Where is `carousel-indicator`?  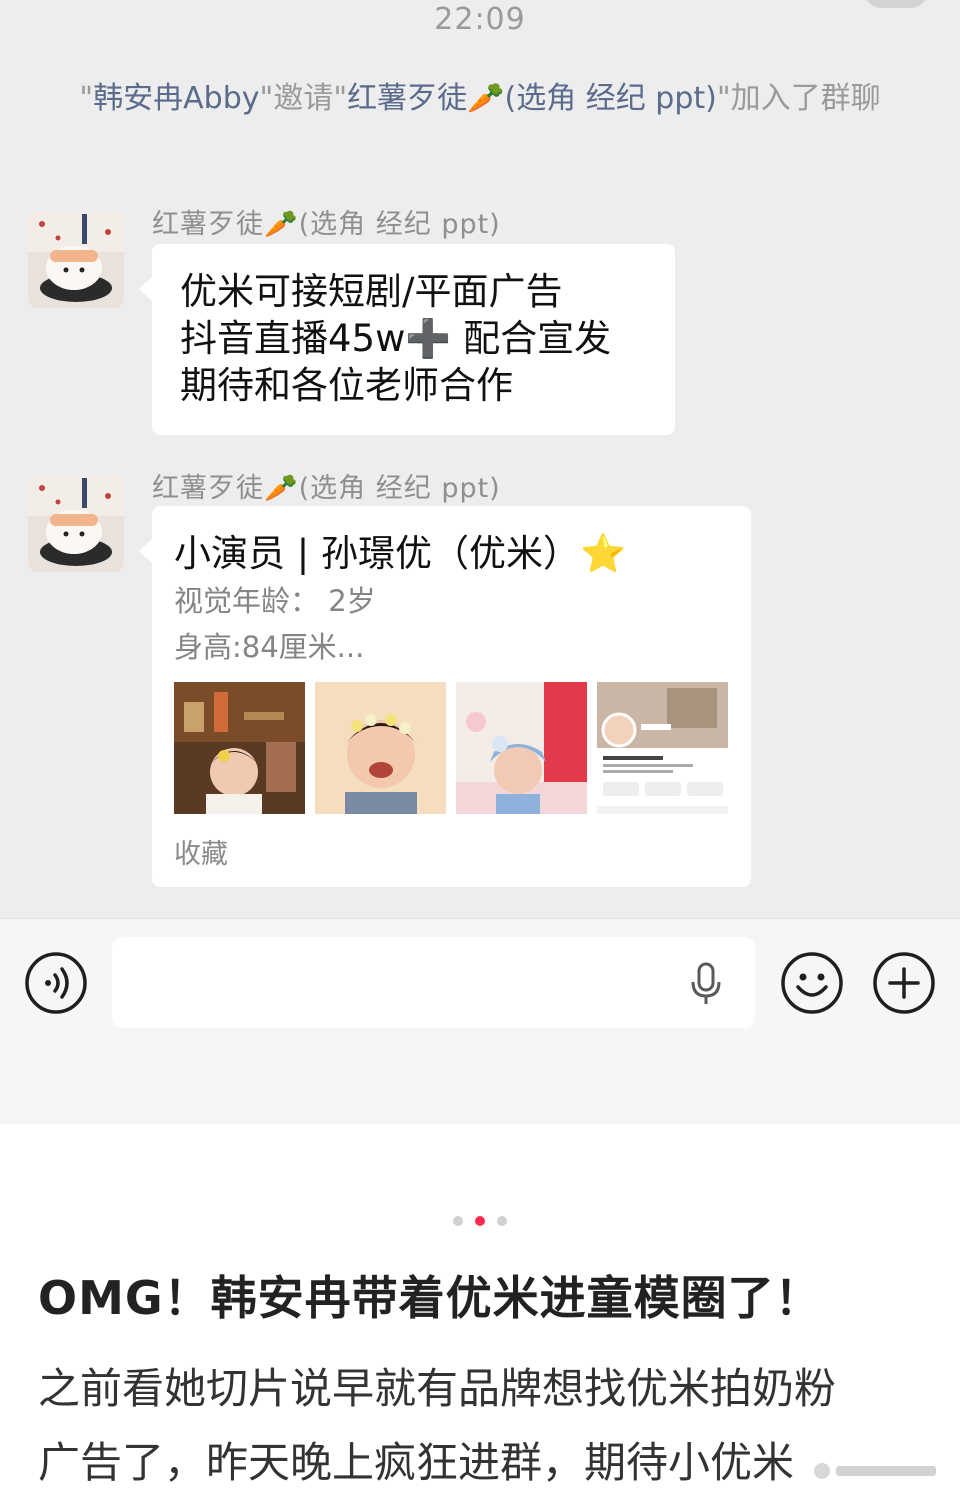
carousel-indicator is located at coordinates (480, 1221).